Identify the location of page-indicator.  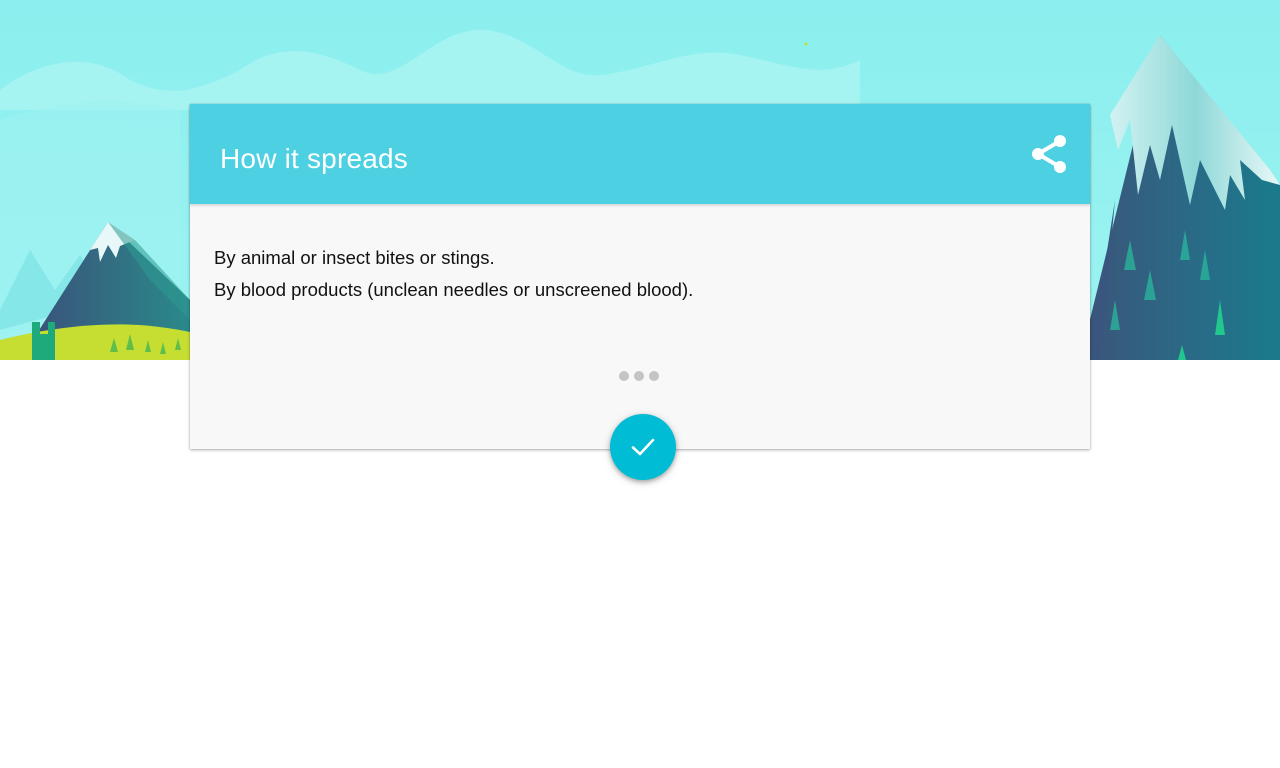
(641, 376).